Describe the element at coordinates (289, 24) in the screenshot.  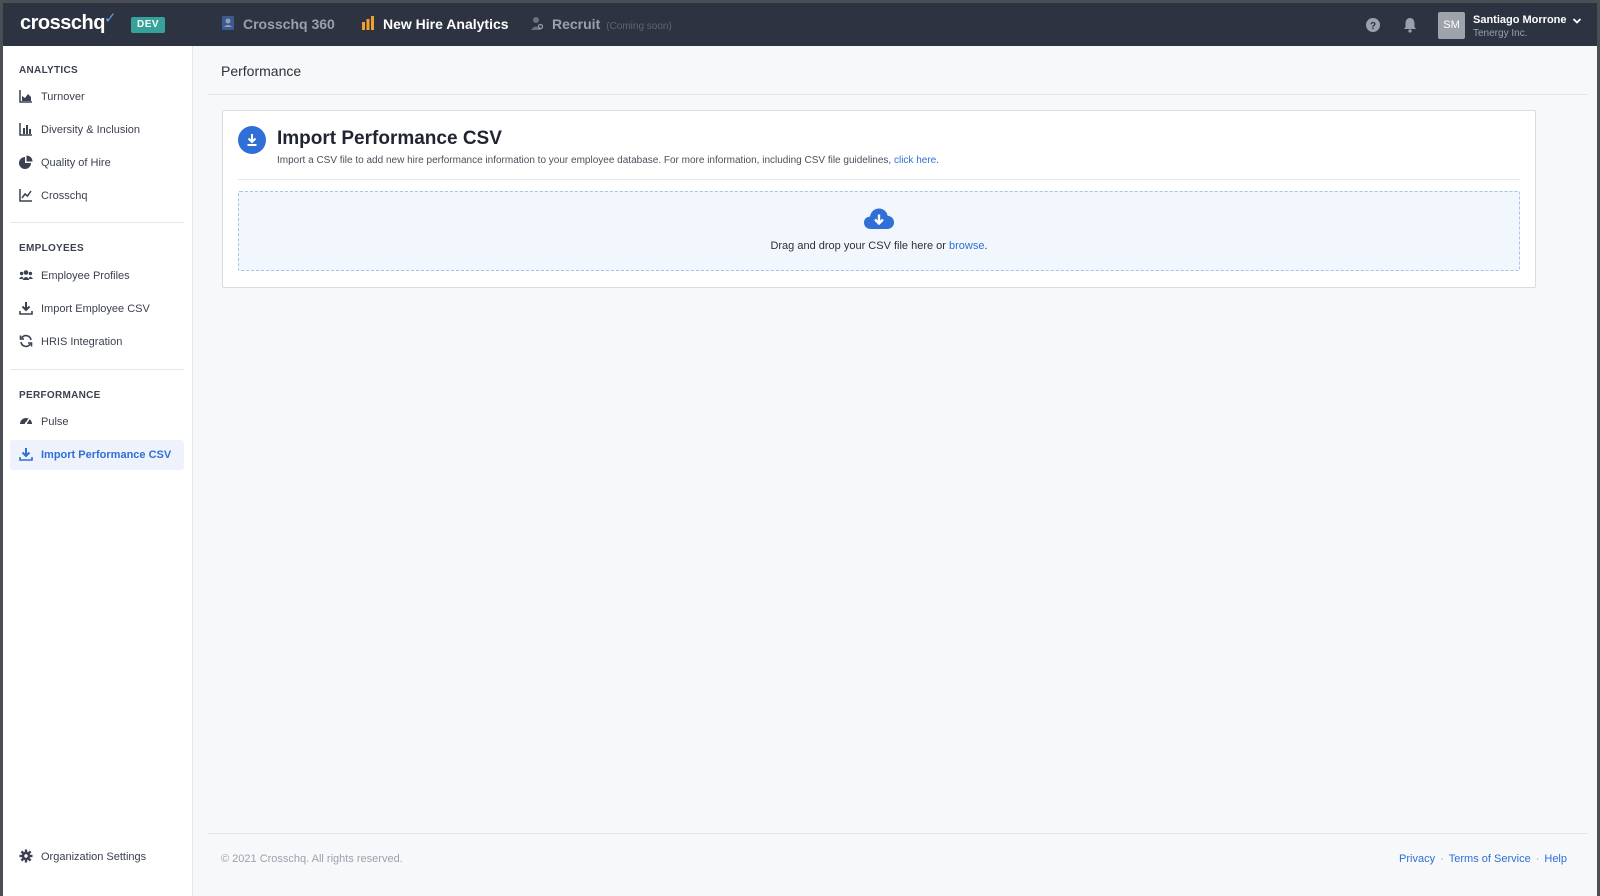
I see `nav-label: Crosschq 360` at that location.